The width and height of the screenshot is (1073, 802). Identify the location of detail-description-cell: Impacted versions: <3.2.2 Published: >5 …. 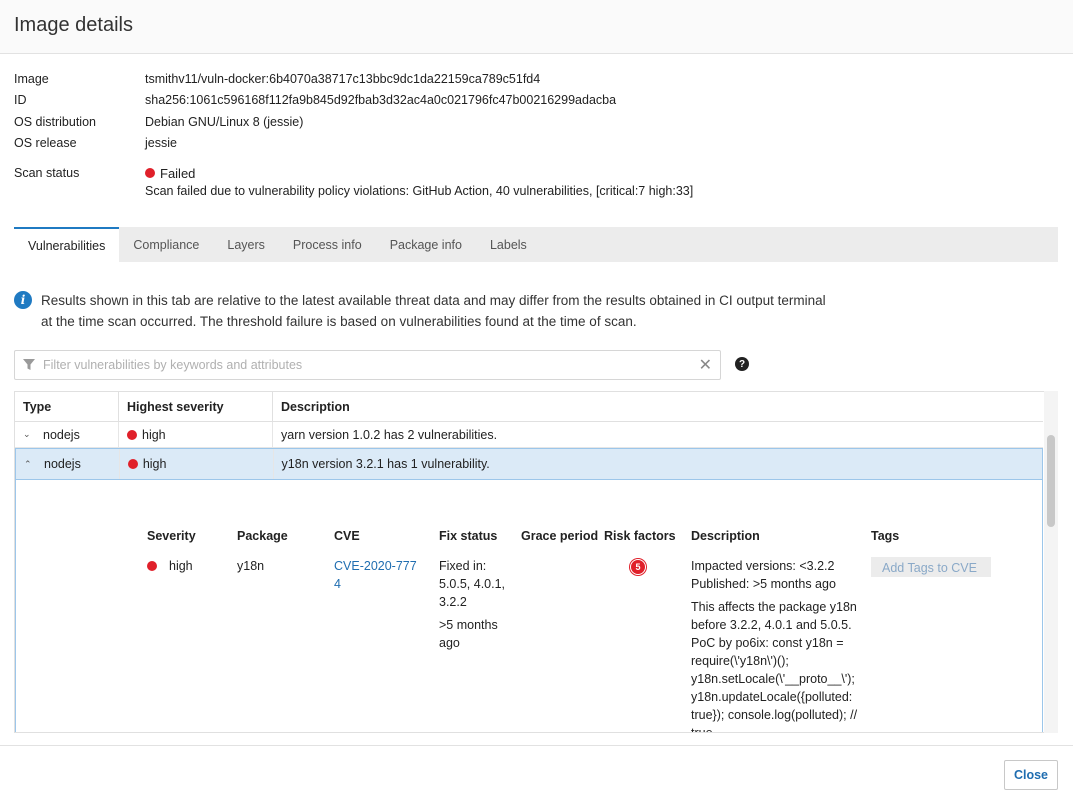
(778, 645).